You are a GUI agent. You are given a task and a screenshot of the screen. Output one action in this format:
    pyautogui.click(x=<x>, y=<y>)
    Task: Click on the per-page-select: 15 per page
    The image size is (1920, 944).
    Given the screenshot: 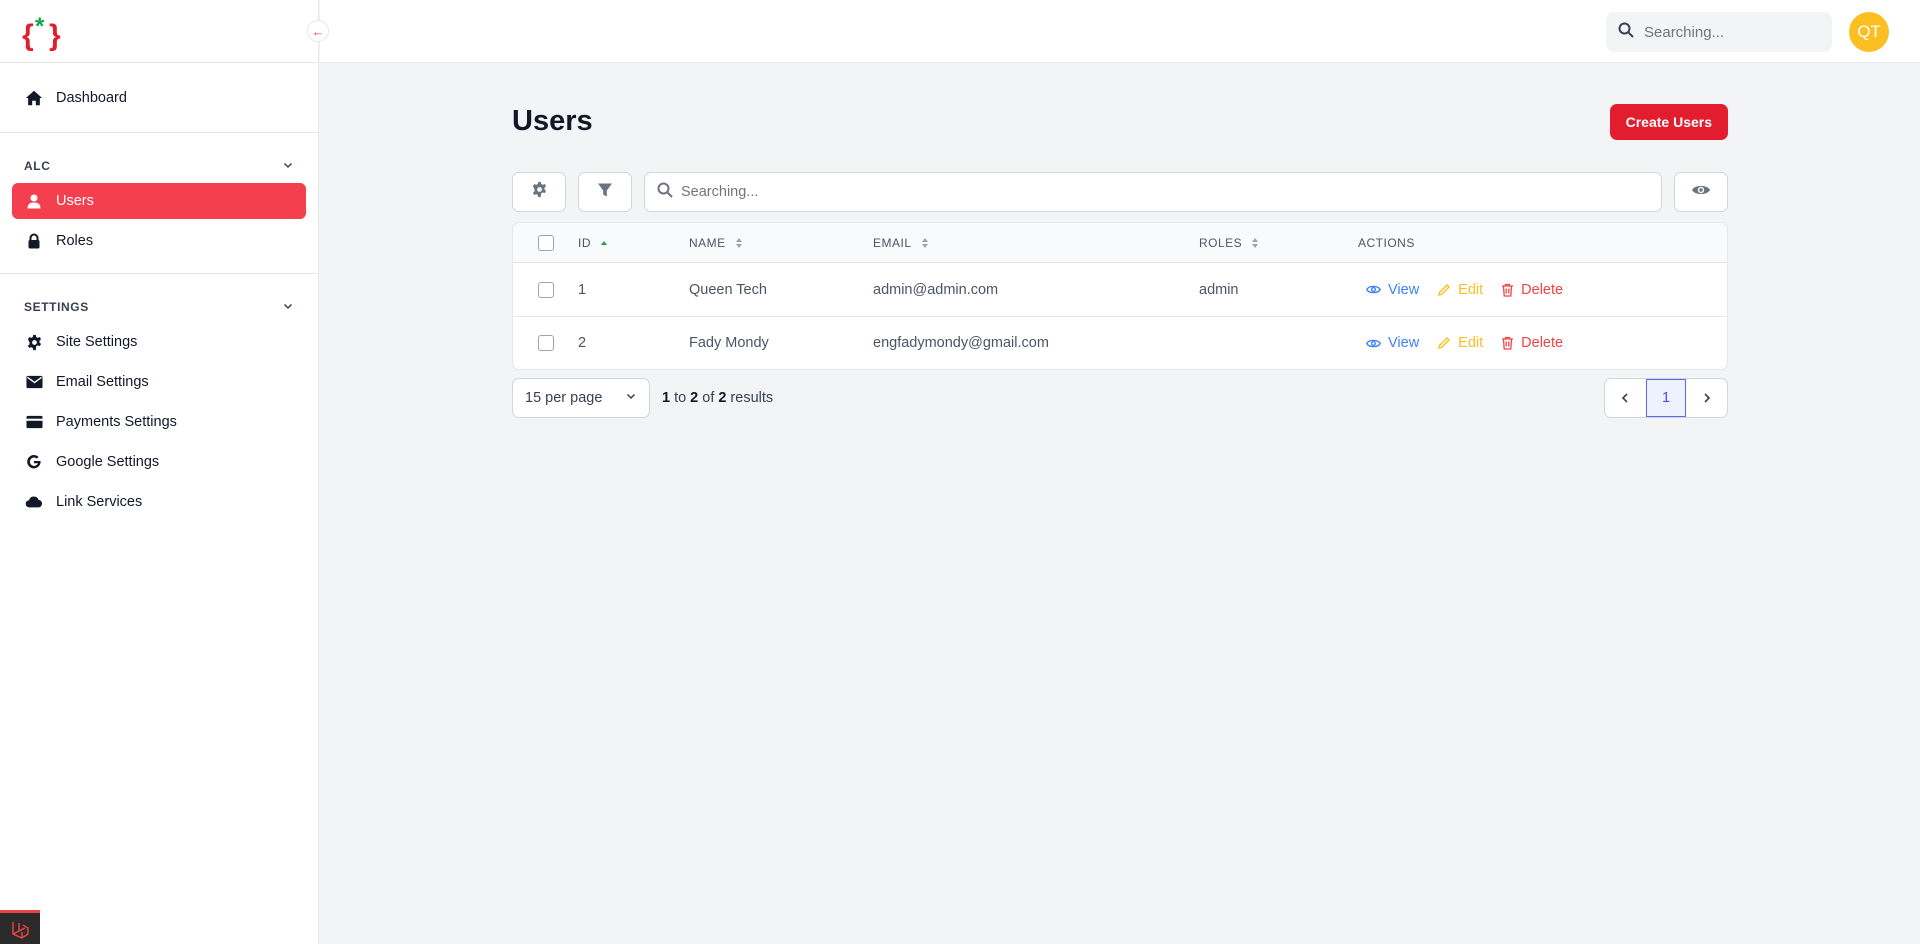 What is the action you would take?
    pyautogui.click(x=581, y=398)
    